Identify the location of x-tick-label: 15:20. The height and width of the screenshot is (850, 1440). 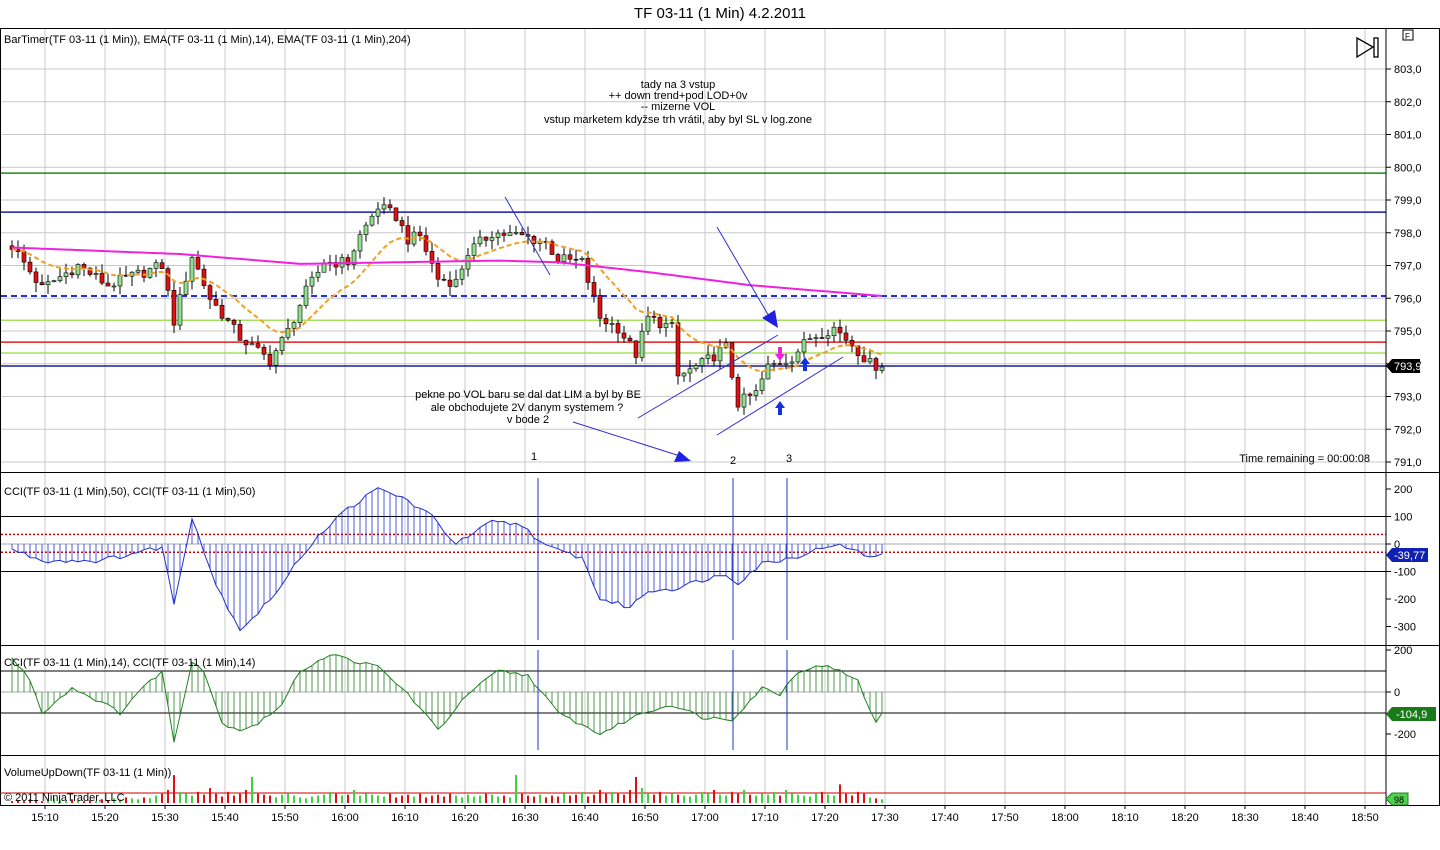
(105, 818).